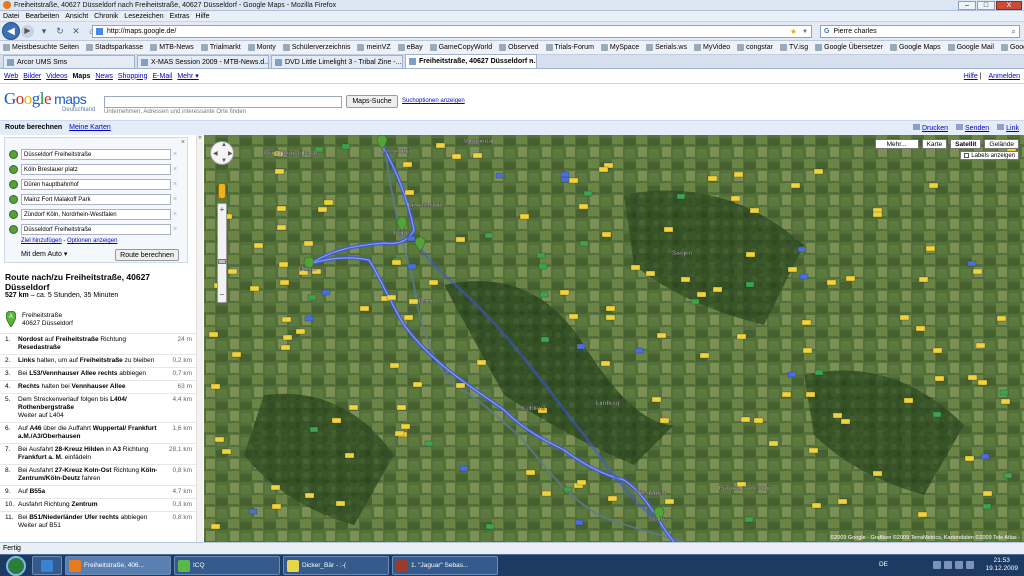  Describe the element at coordinates (745, 488) in the screenshot. I see `city-label: Frankfurt am Main` at that location.